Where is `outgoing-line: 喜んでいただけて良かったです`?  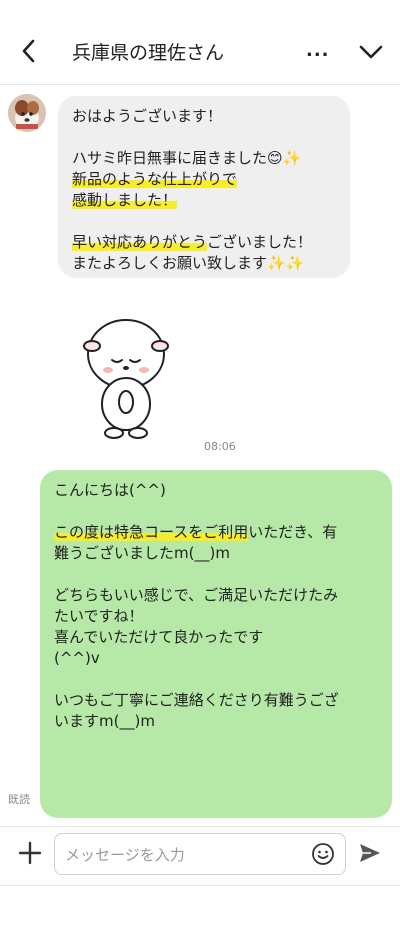
outgoing-line: 喜んでいただけて良かったです is located at coordinates (159, 637).